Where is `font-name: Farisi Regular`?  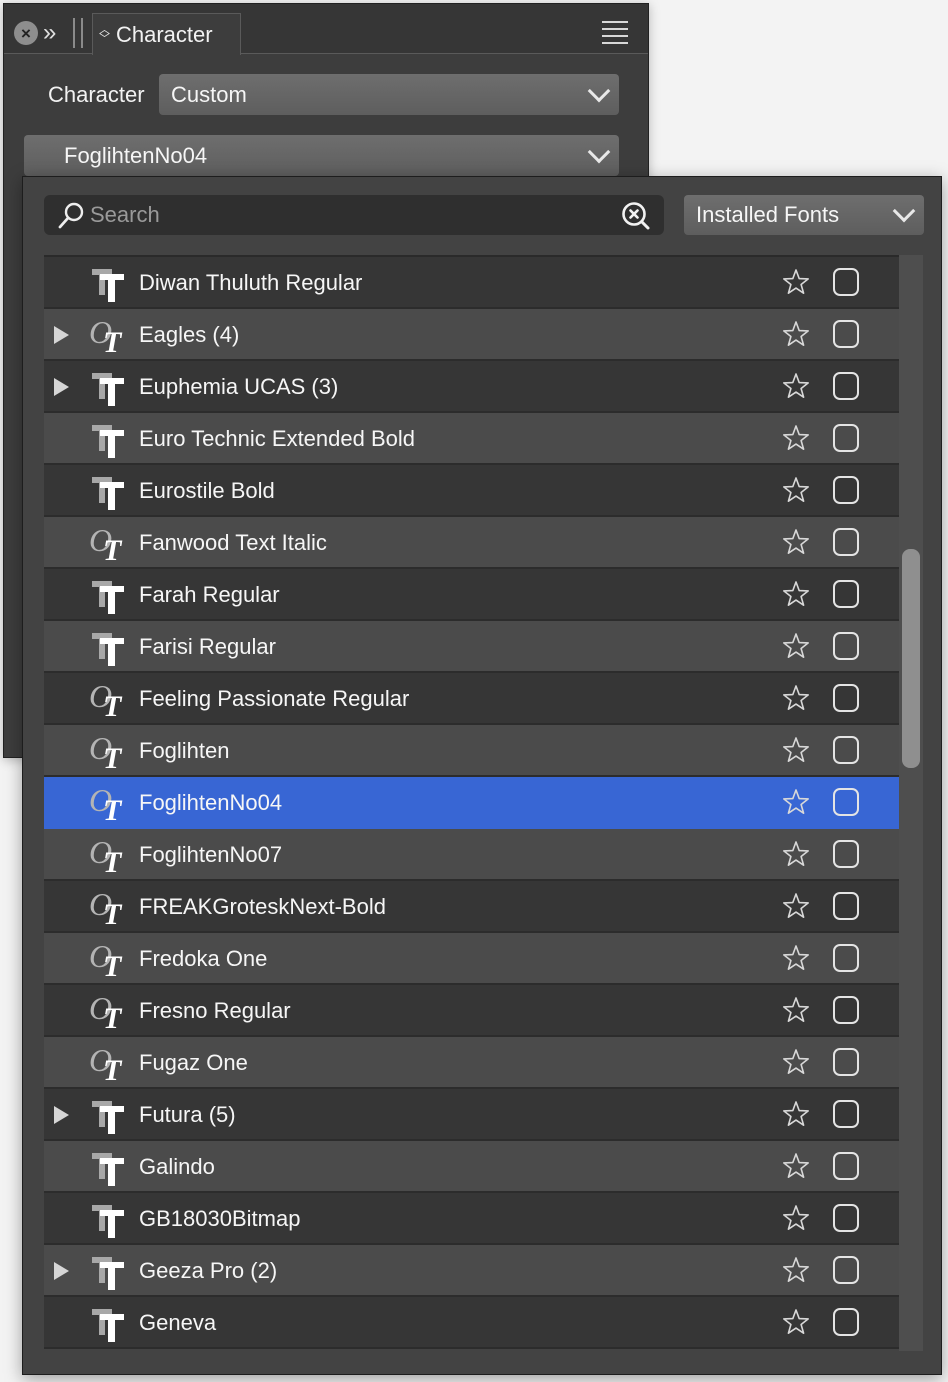
font-name: Farisi Regular is located at coordinates (207, 646).